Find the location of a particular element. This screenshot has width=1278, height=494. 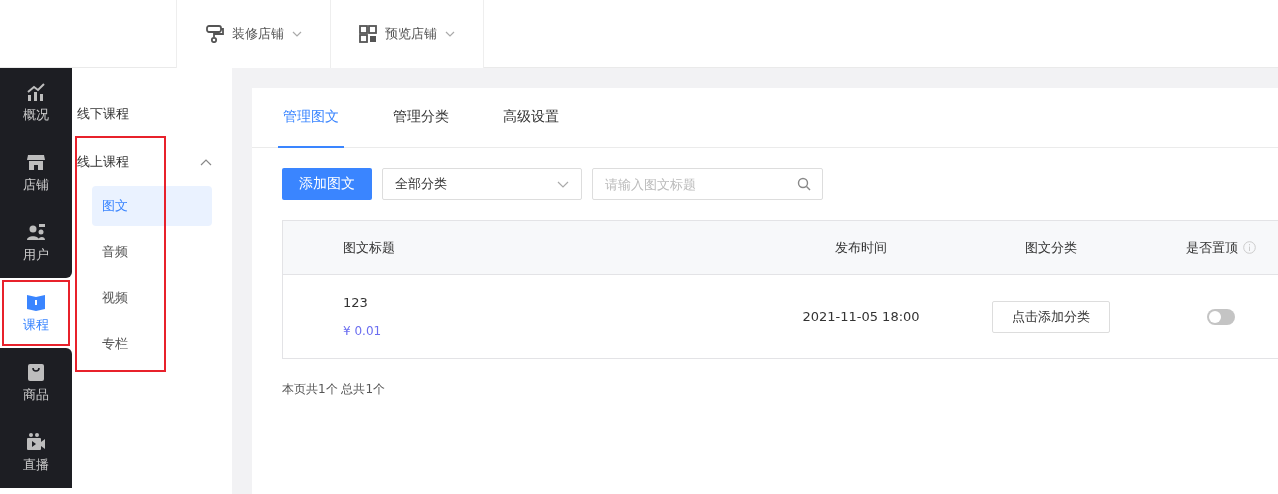

nav-item: 课程 is located at coordinates (36, 313).